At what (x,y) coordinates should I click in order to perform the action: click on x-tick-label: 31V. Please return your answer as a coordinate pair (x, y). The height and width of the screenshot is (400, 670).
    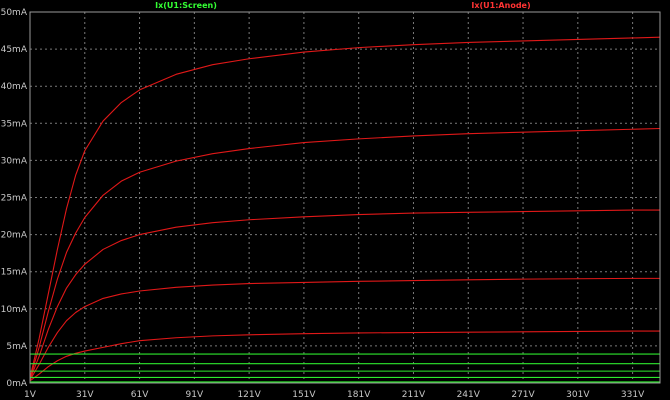
    Looking at the image, I should click on (85, 395).